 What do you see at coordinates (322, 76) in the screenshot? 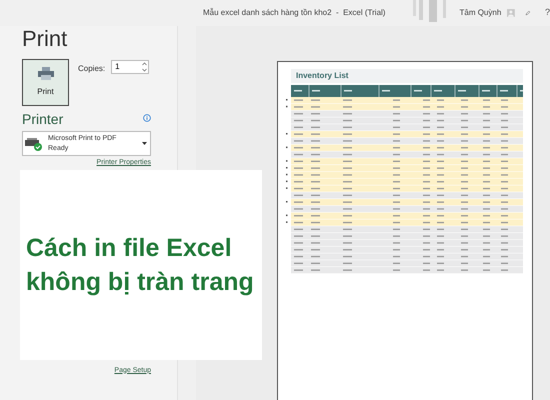
I see `inventory-list-title: Inventory List` at bounding box center [322, 76].